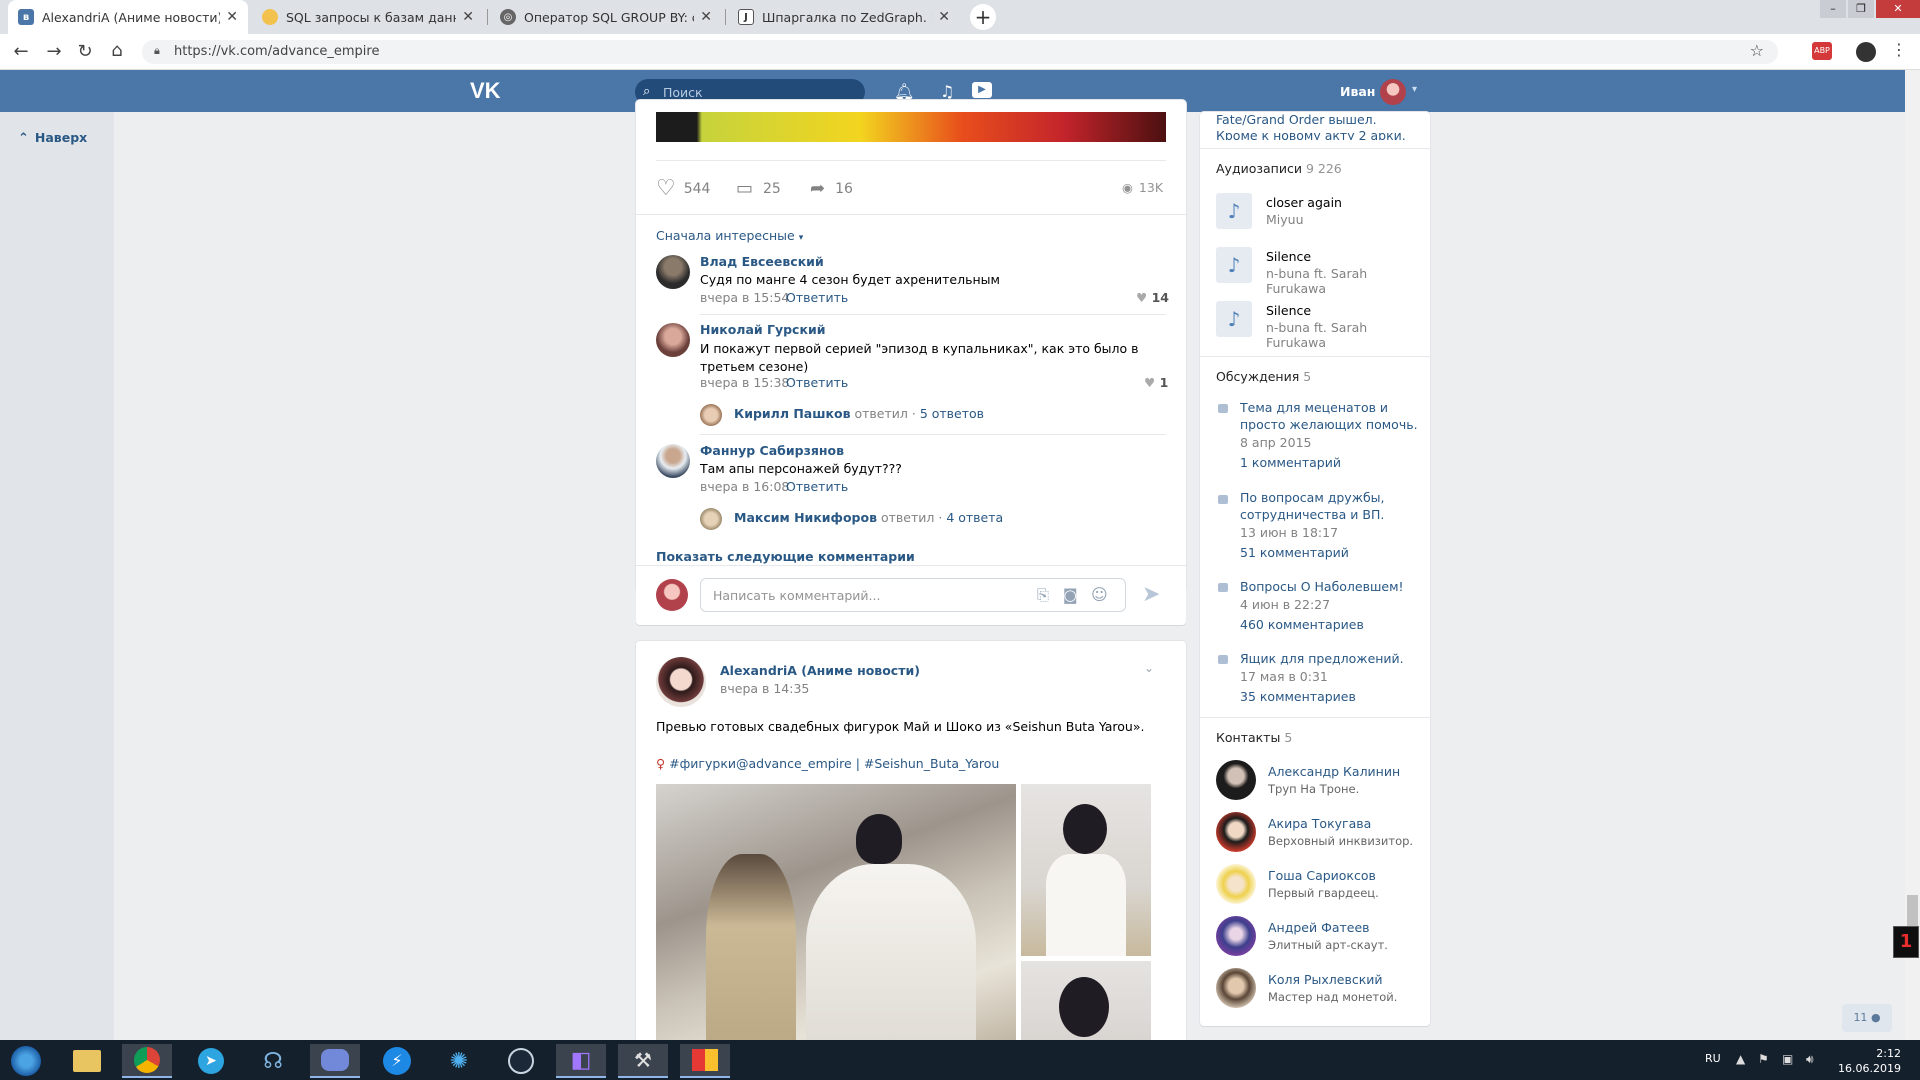 Image resolution: width=1920 pixels, height=1080 pixels. What do you see at coordinates (1348, 335) in the screenshot?
I see `audio-artist: n-buna ft. Sarah Furukawa` at bounding box center [1348, 335].